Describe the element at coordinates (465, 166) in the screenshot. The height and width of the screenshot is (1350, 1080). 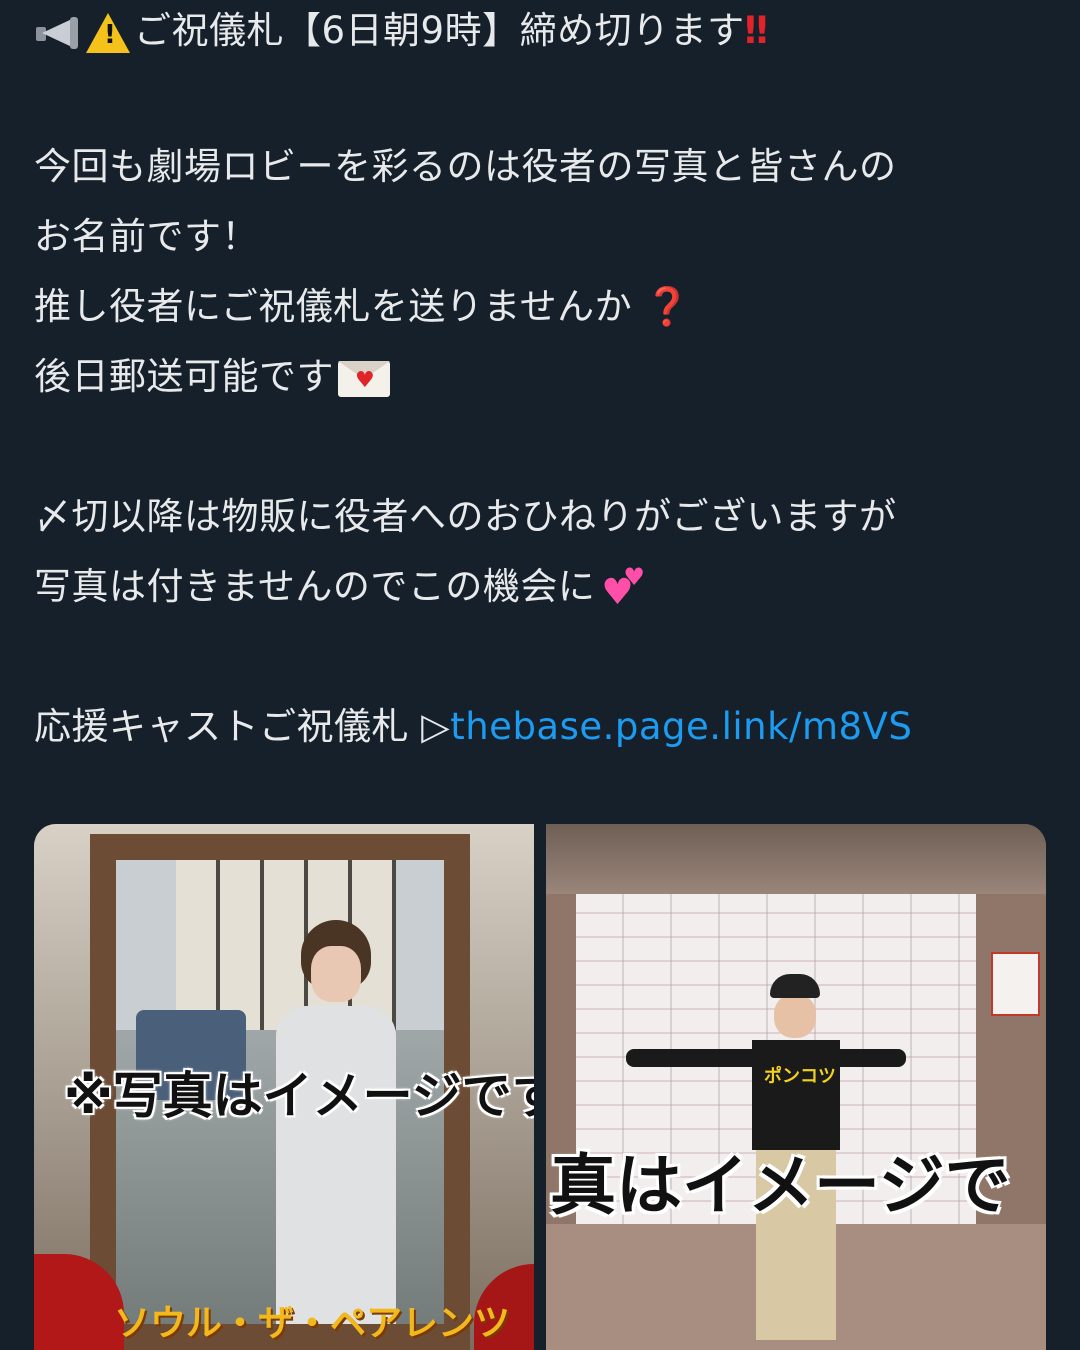
I see `para1-line1: 今回も劇場ロビーを彩るのは役者の写真と皆さんの` at that location.